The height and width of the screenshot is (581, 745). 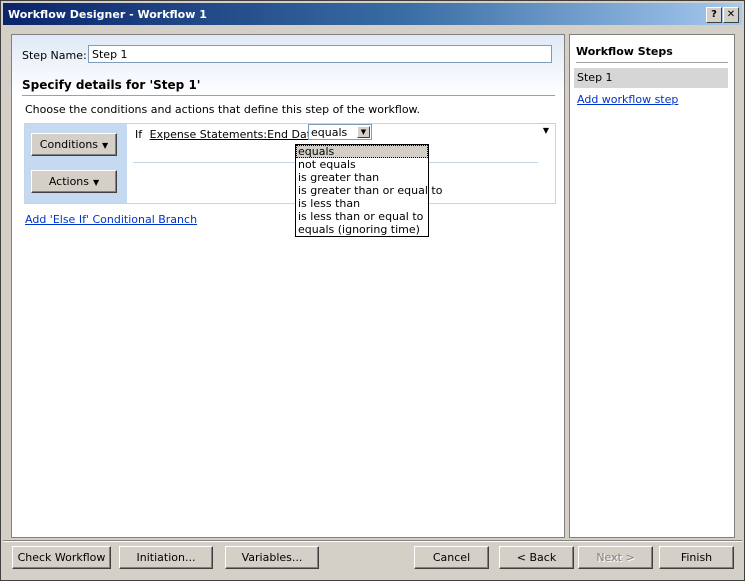 I want to click on finish-button: Finish, so click(x=696, y=557).